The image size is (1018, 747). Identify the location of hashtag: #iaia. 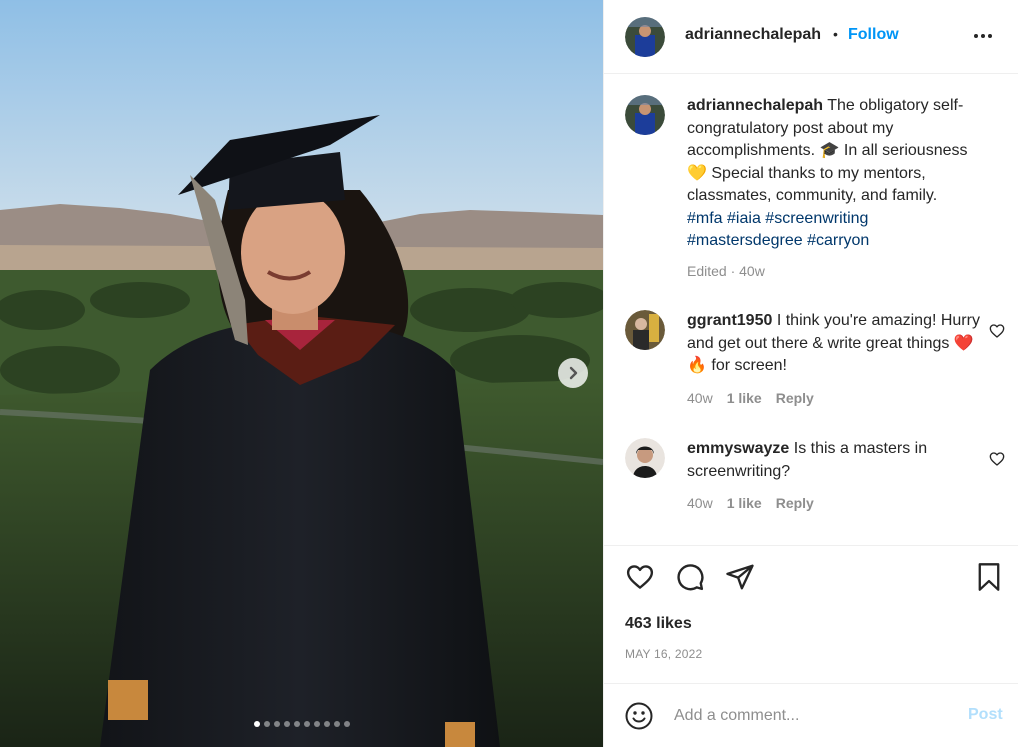
(744, 218).